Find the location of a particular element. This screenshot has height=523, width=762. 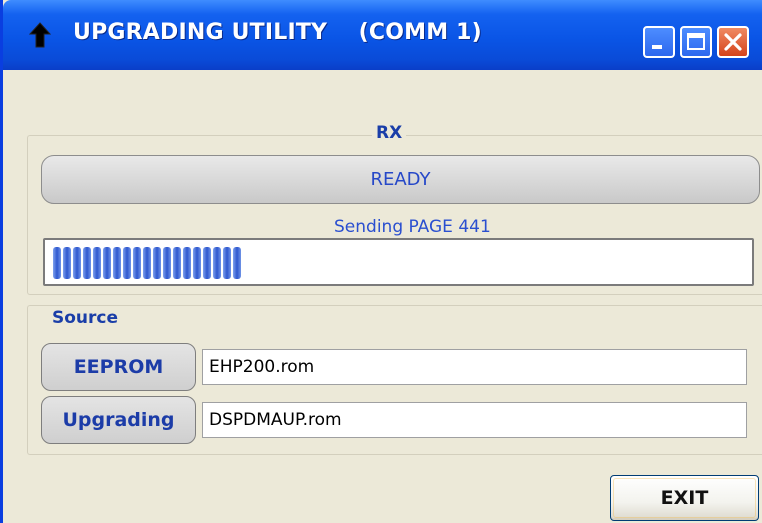

close-icon is located at coordinates (733, 42).